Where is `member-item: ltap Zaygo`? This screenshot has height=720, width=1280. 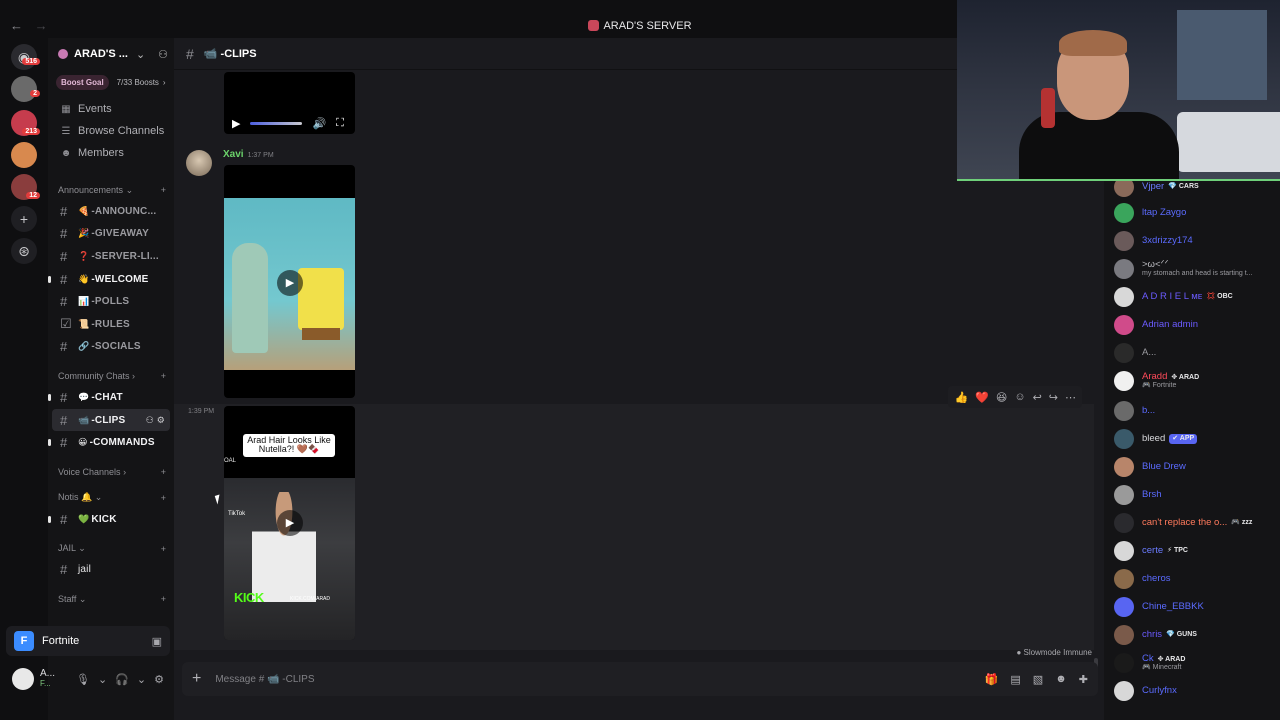
member-item: ltap Zaygo is located at coordinates (1195, 213).